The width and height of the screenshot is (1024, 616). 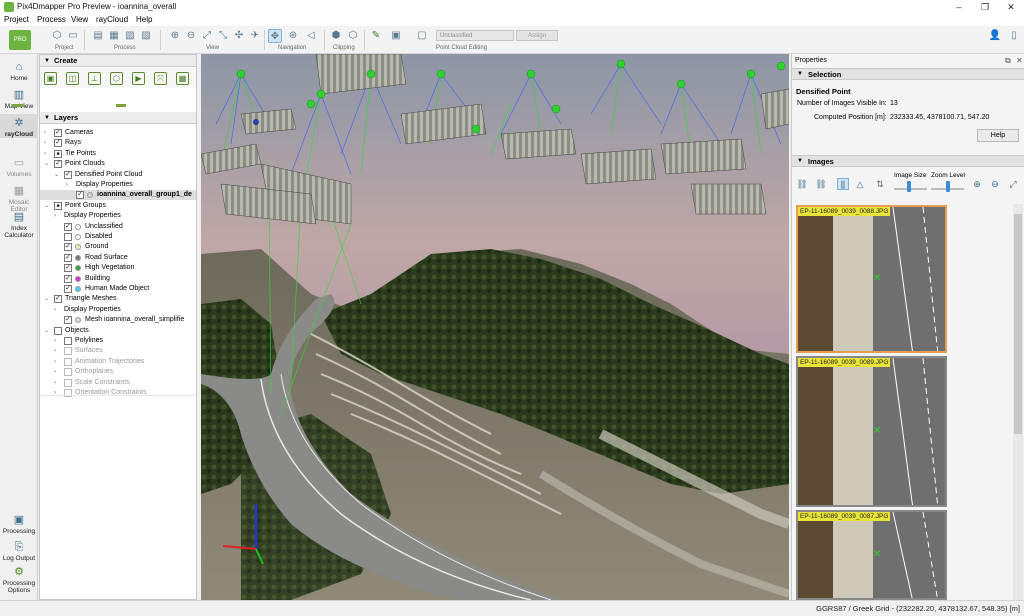 What do you see at coordinates (998, 135) in the screenshot?
I see `help-button: Help` at bounding box center [998, 135].